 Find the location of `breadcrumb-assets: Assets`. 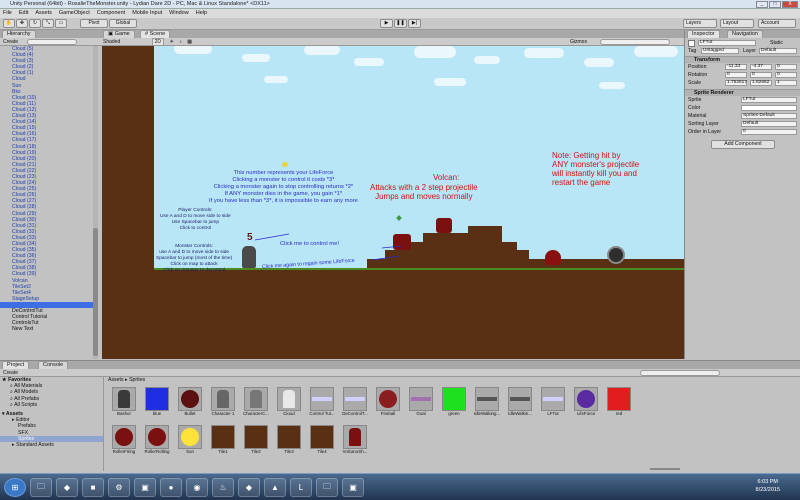

breadcrumb-assets: Assets is located at coordinates (116, 380).